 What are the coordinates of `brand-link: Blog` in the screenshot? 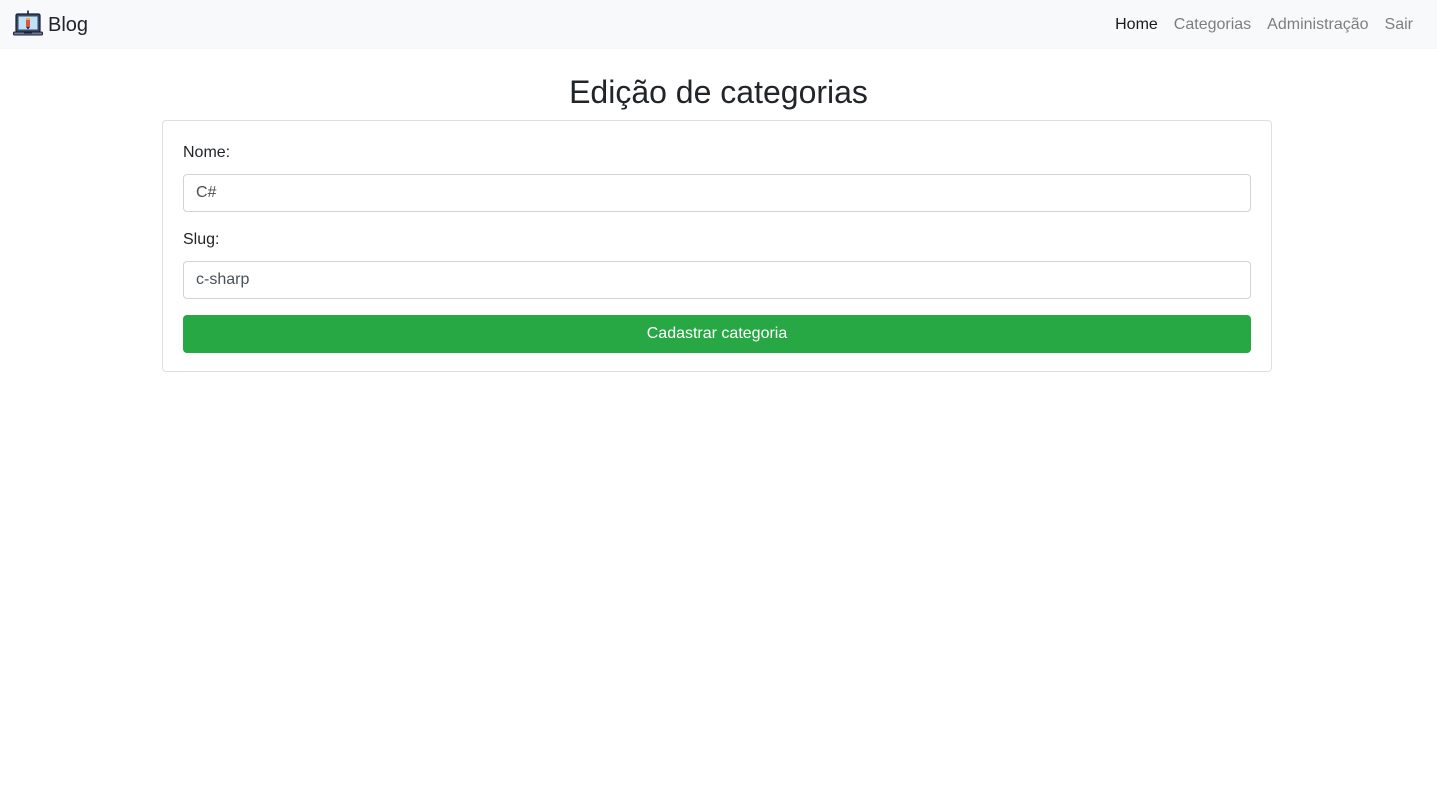 It's located at (50, 25).